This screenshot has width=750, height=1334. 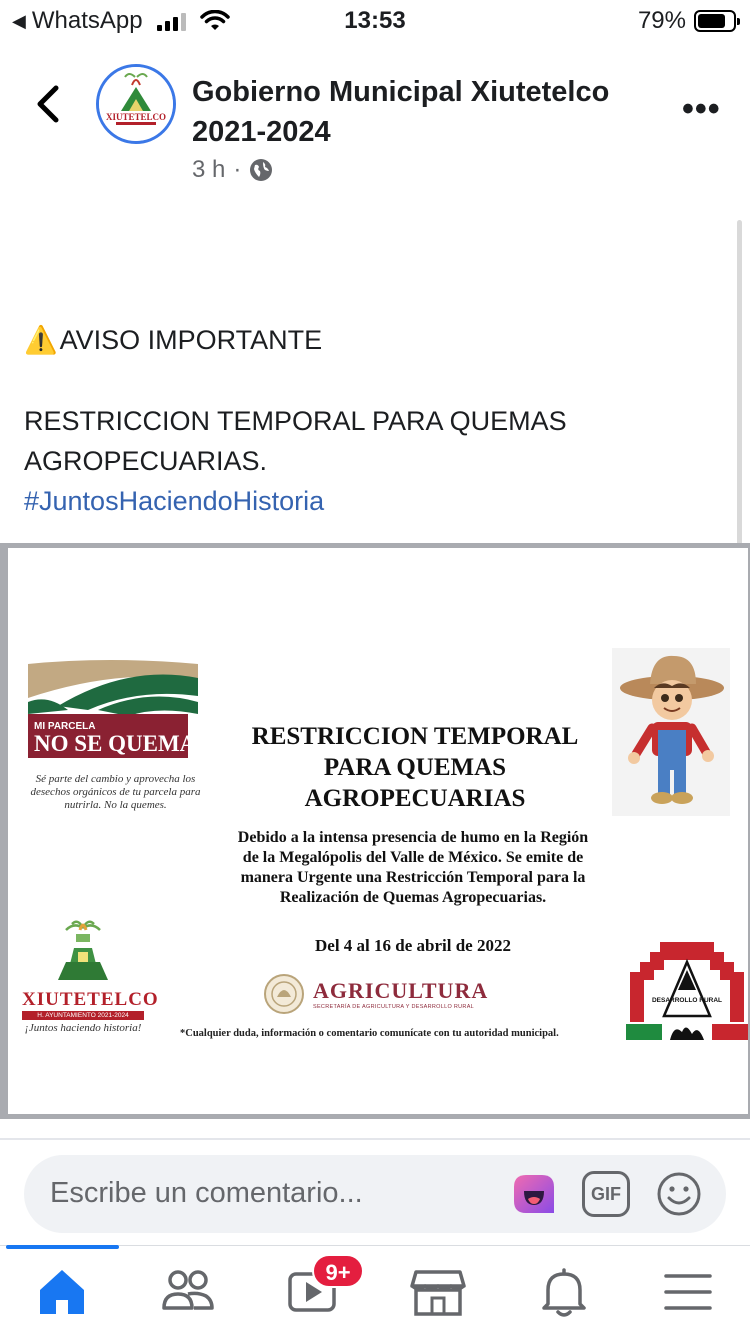 What do you see at coordinates (83, 1015) in the screenshot?
I see `xiutetelco-band: H. AYUNTAMIENTO 2021-2024` at bounding box center [83, 1015].